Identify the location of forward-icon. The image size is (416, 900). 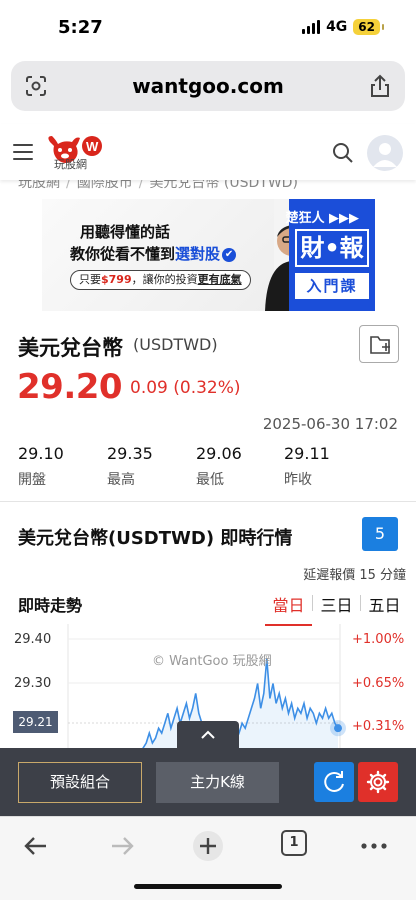
(122, 846).